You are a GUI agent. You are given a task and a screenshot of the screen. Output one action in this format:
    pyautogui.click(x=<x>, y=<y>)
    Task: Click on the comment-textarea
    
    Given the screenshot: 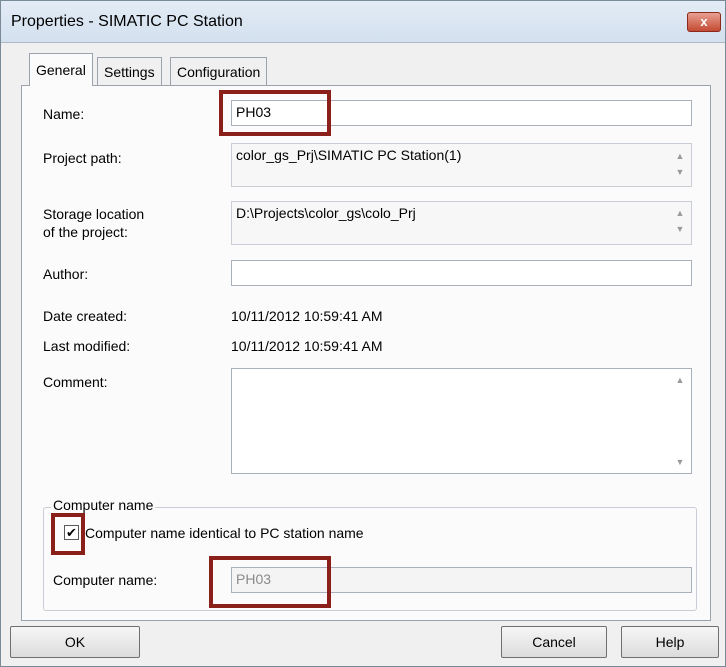 What is the action you would take?
    pyautogui.click(x=461, y=421)
    